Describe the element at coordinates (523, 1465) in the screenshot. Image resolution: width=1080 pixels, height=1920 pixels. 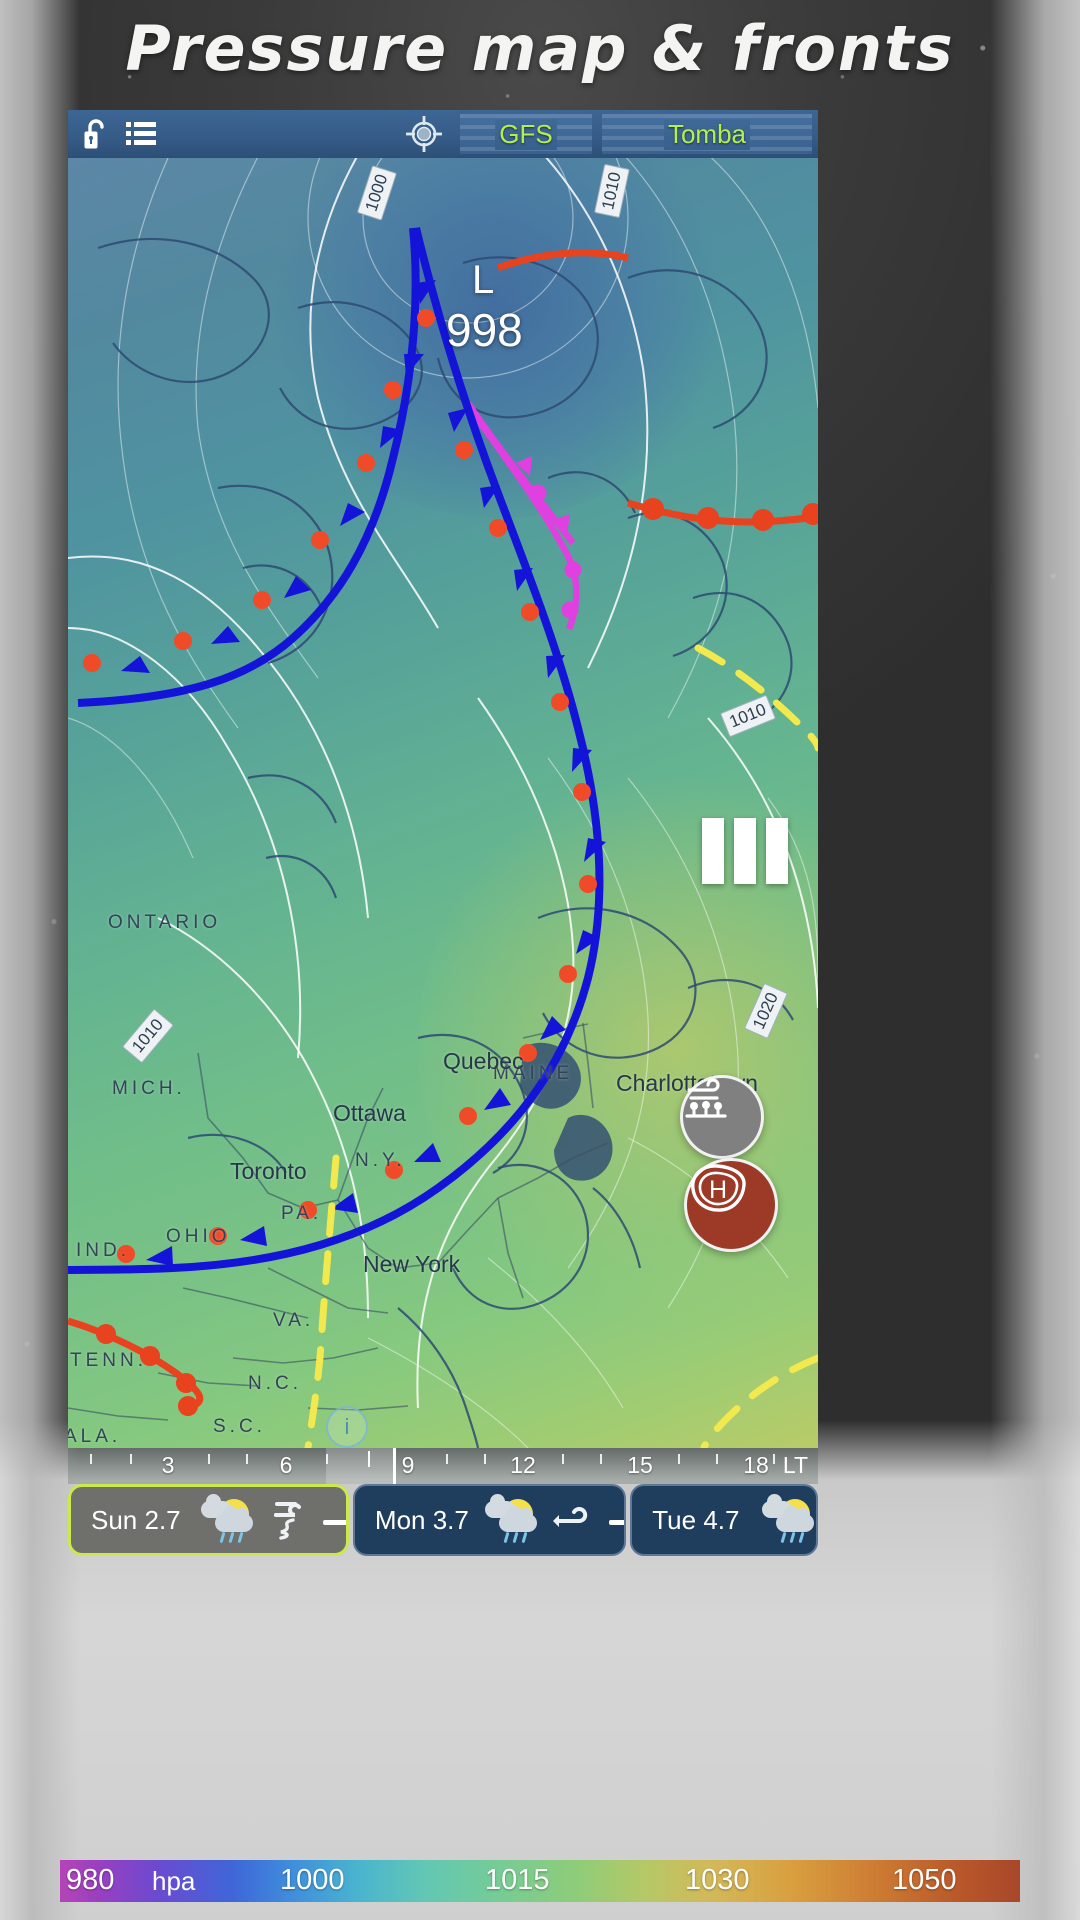
I see `time-tick-label: 12` at that location.